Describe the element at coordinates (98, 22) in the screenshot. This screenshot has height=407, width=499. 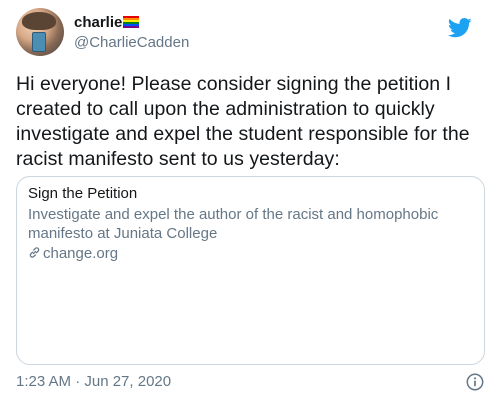
I see `display-name: charlie` at that location.